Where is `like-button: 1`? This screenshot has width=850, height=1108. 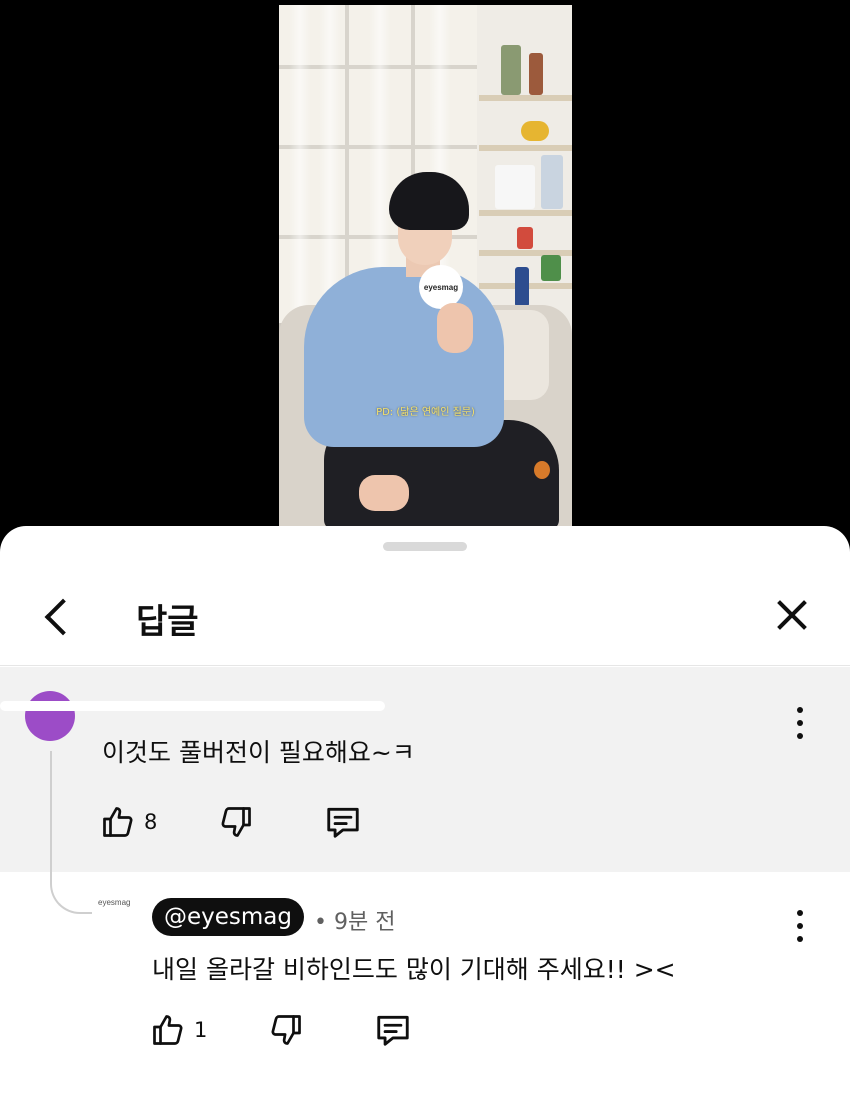 like-button: 1 is located at coordinates (178, 1030).